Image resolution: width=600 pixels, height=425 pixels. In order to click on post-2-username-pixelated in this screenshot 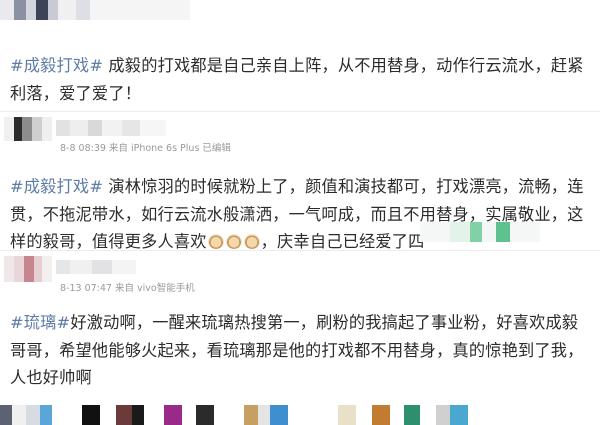, I will do `click(111, 128)`.